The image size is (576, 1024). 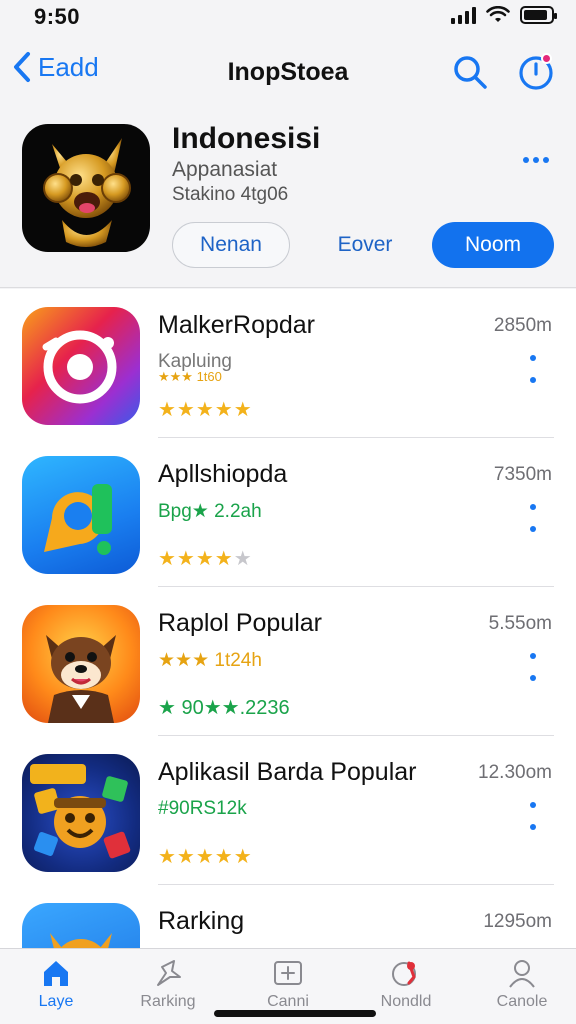 I want to click on search-button, so click(x=470, y=72).